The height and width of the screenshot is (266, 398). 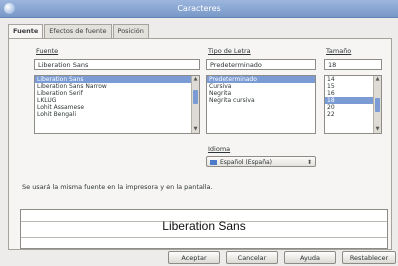 What do you see at coordinates (261, 79) in the screenshot?
I see `style-list-item: Predeterminado` at bounding box center [261, 79].